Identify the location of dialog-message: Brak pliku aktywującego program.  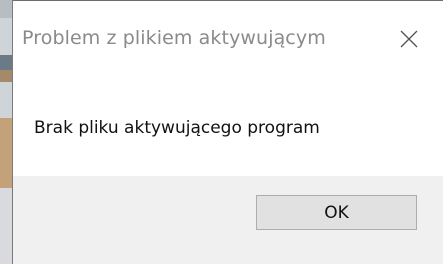
(177, 128).